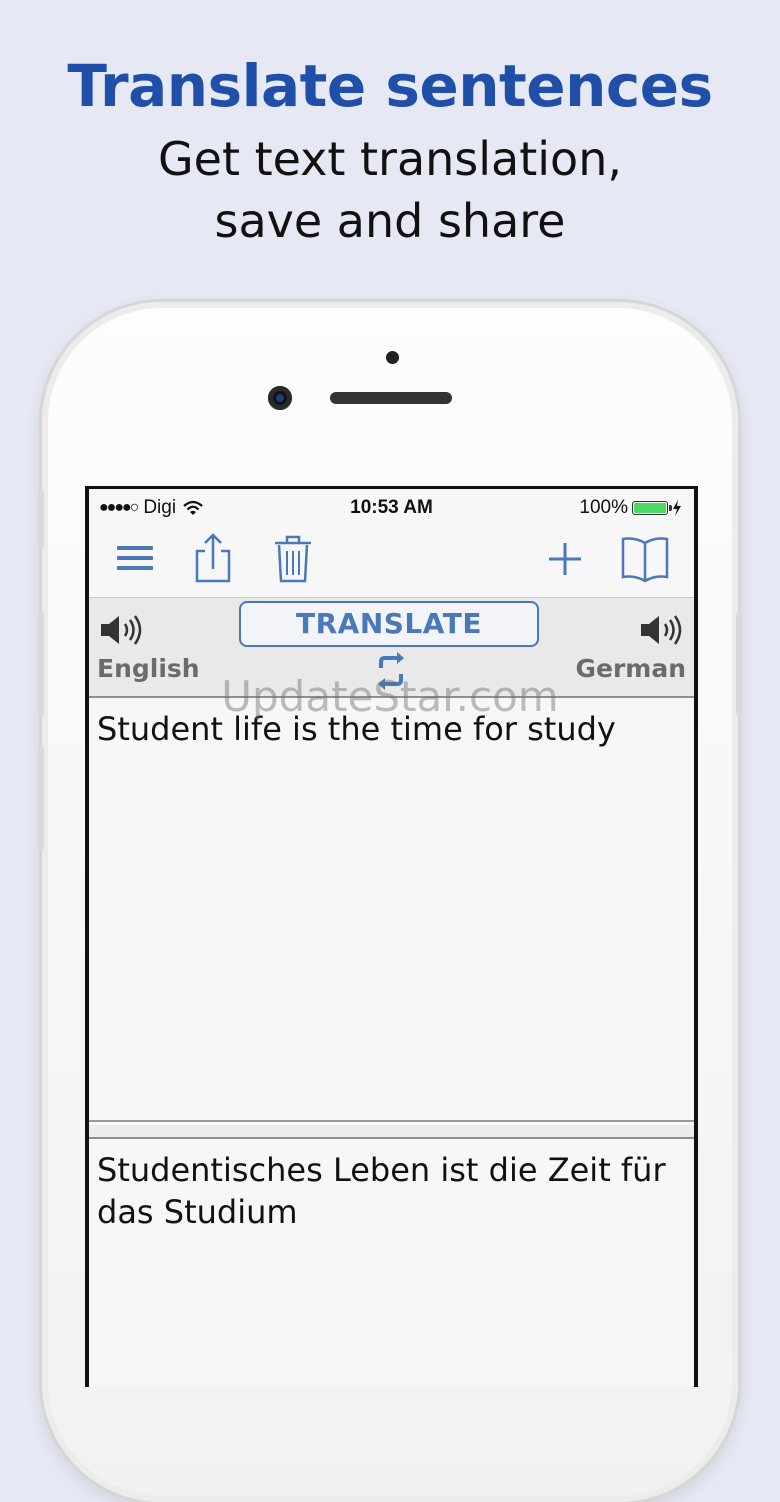  Describe the element at coordinates (389, 624) in the screenshot. I see `translate-button: TRANSLATE` at that location.